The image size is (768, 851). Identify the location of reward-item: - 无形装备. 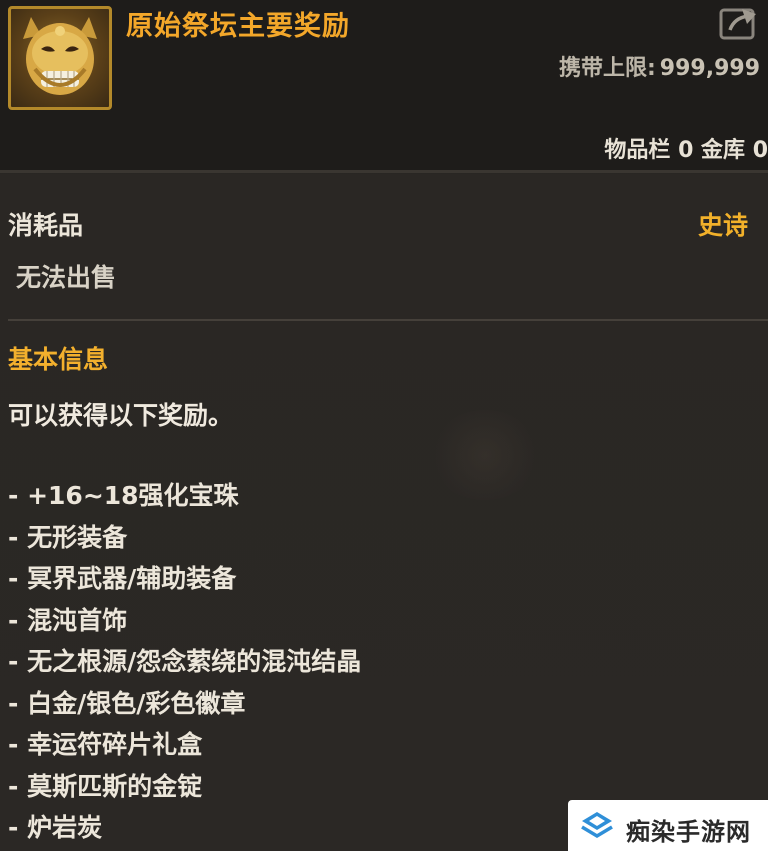
(68, 537).